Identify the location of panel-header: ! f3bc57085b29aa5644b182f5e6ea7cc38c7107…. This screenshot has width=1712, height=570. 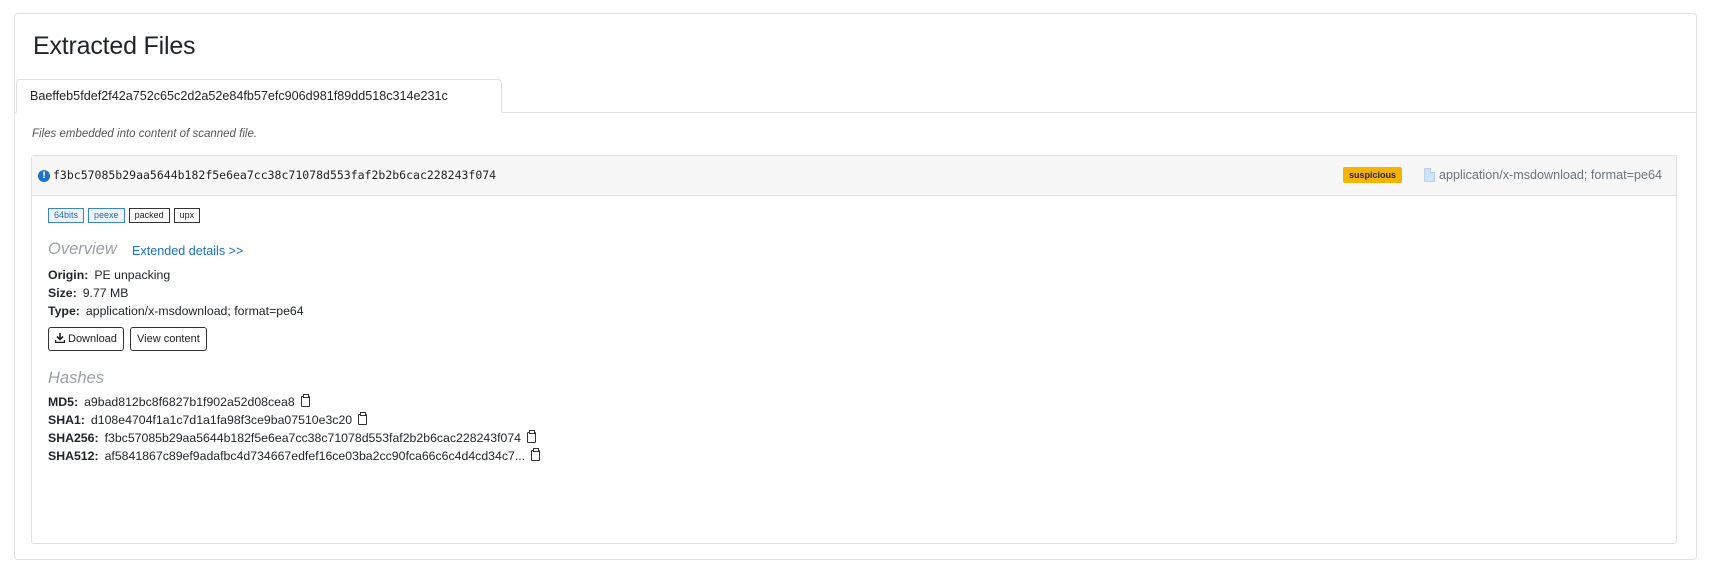
(854, 176).